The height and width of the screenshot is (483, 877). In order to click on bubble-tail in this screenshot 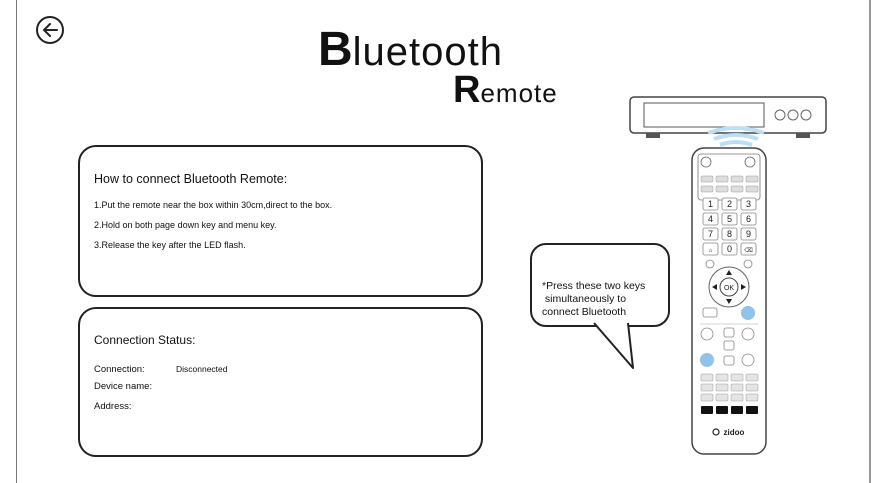, I will do `click(613, 345)`.